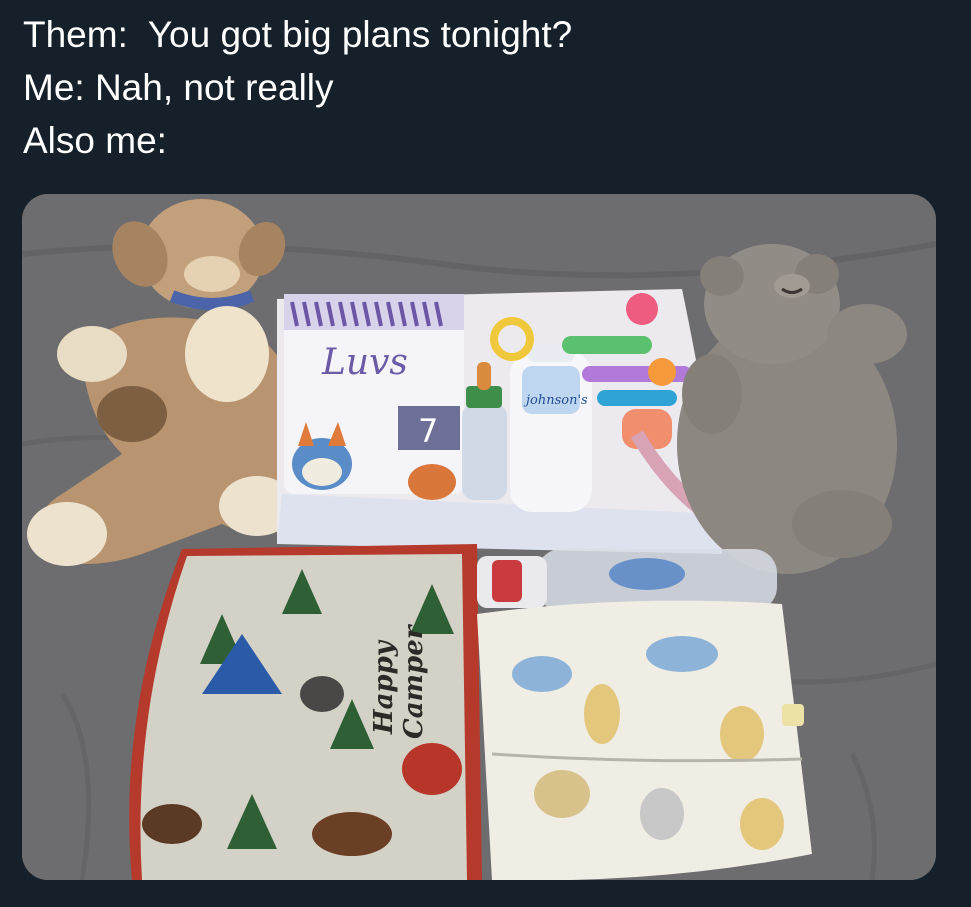 This screenshot has height=907, width=971. Describe the element at coordinates (305, 712) in the screenshot. I see `happy-camper-blanket: Happy Camper` at that location.